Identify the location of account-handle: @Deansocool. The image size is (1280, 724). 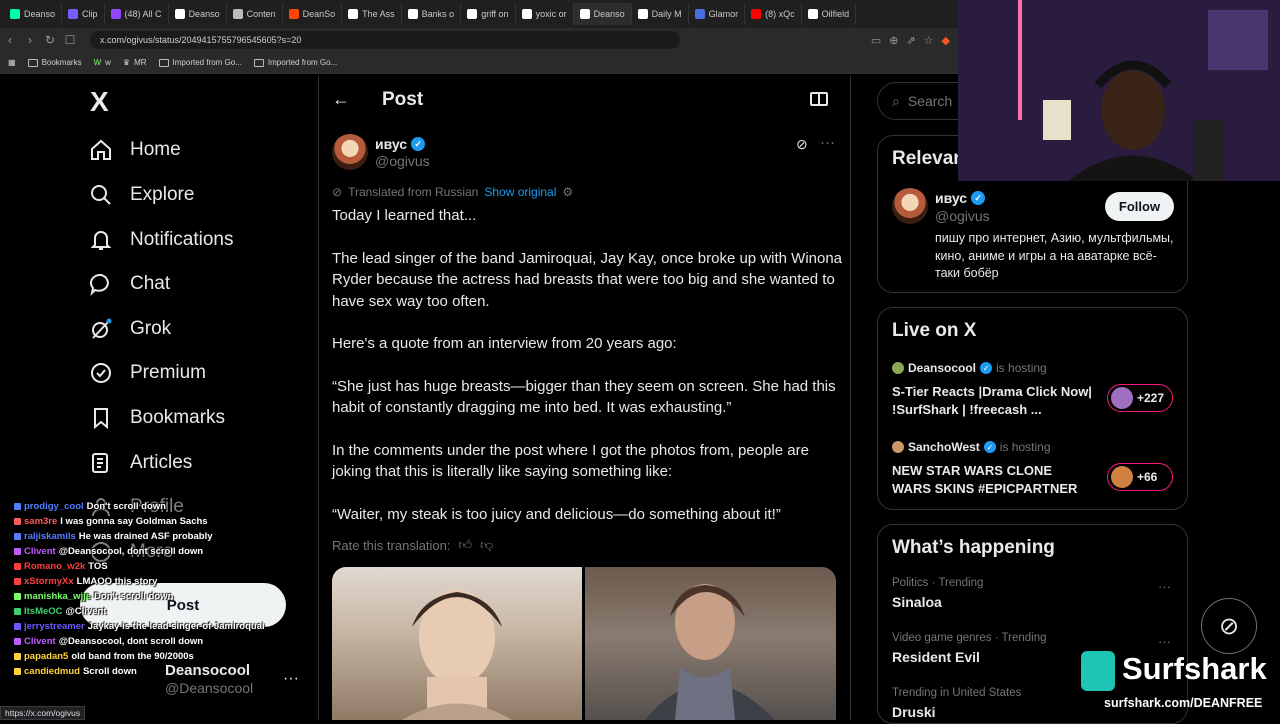
(209, 688).